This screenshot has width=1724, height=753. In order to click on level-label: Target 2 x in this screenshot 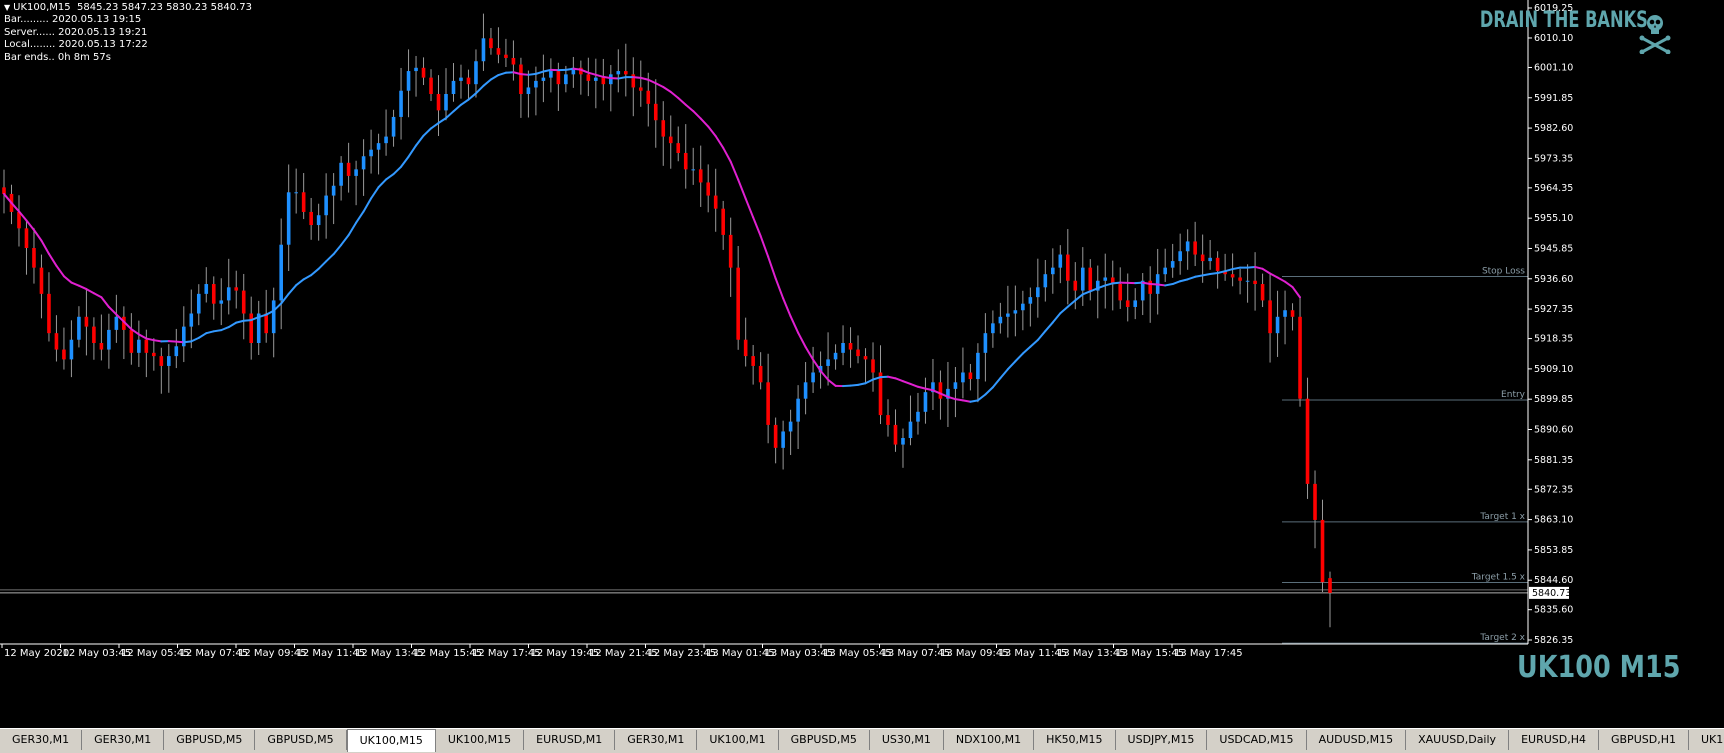, I will do `click(1502, 638)`.